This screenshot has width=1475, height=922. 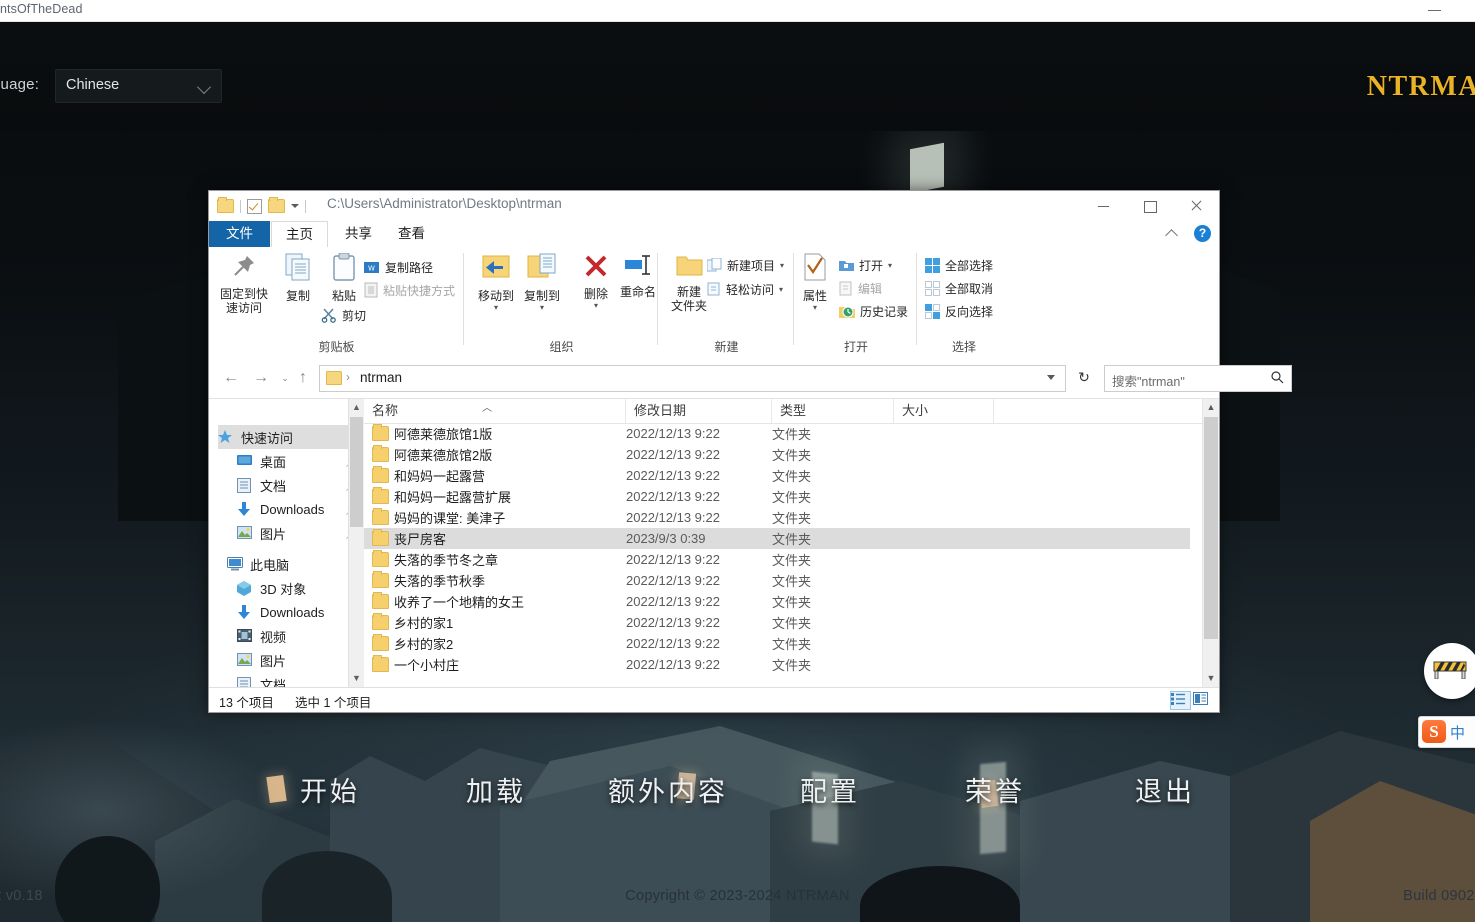 What do you see at coordinates (745, 289) in the screenshot?
I see `easy-access-button: 轻松访问 ▾` at bounding box center [745, 289].